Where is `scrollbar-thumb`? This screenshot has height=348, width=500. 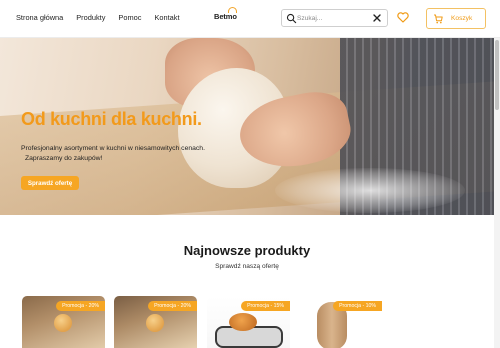
scrollbar-thumb is located at coordinates (497, 75).